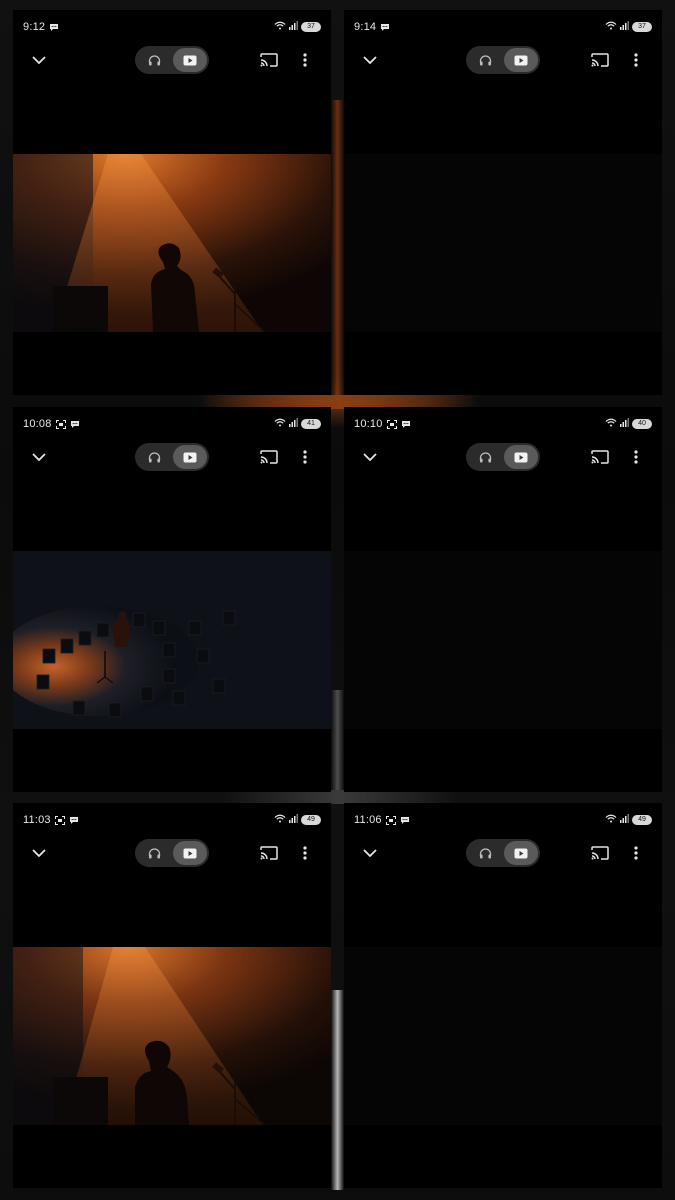  I want to click on status-bar: 10:10 40, so click(503, 424).